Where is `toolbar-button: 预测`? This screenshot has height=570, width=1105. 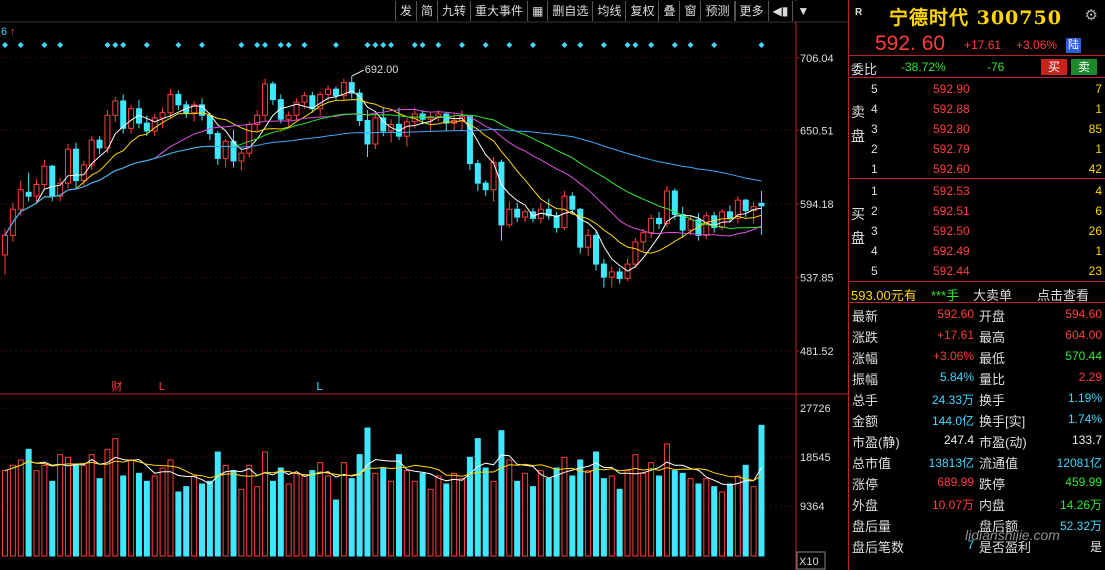 toolbar-button: 预测 is located at coordinates (716, 11).